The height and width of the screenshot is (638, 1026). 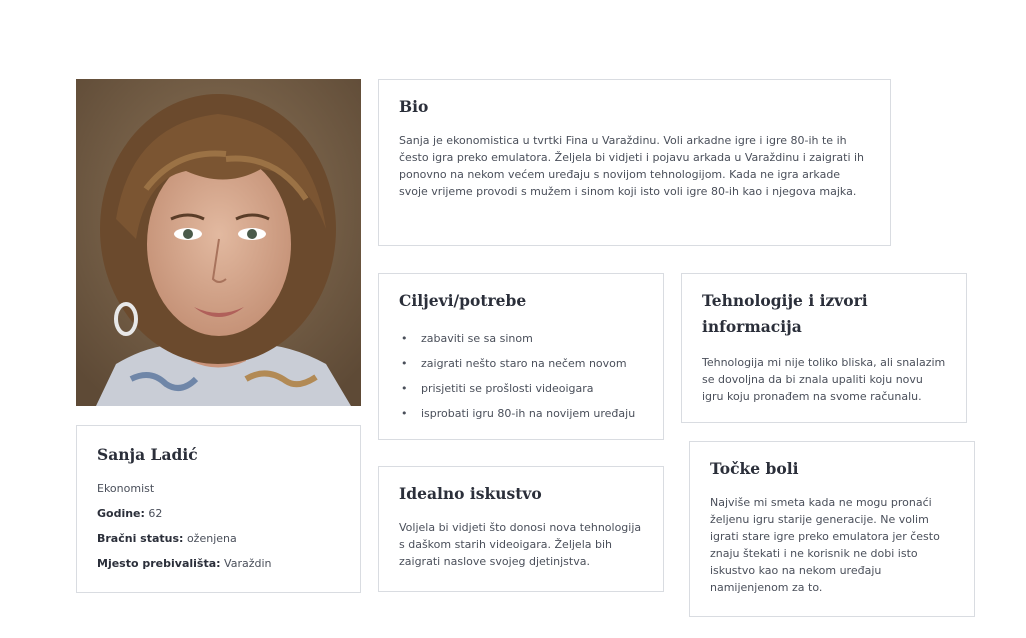 I want to click on ideal-title: Idealno iskustvo, so click(x=470, y=493).